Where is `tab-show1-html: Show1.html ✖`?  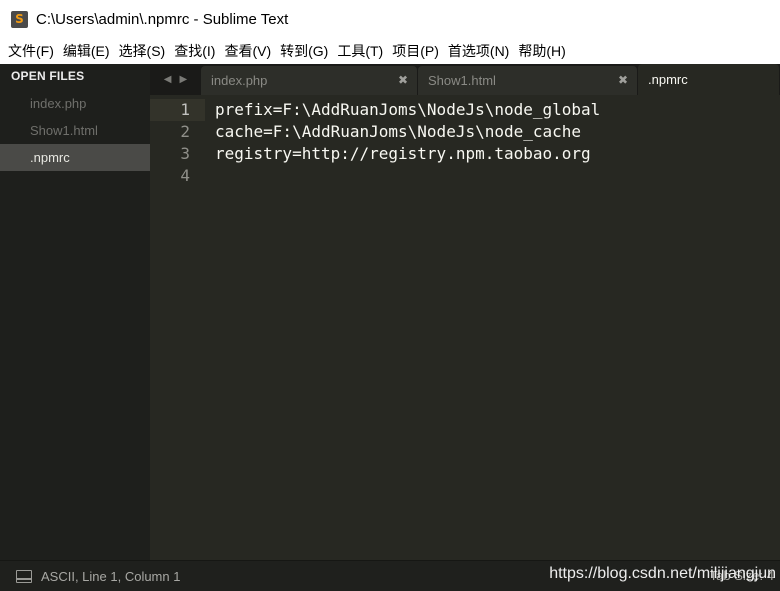 tab-show1-html: Show1.html ✖ is located at coordinates (527, 80).